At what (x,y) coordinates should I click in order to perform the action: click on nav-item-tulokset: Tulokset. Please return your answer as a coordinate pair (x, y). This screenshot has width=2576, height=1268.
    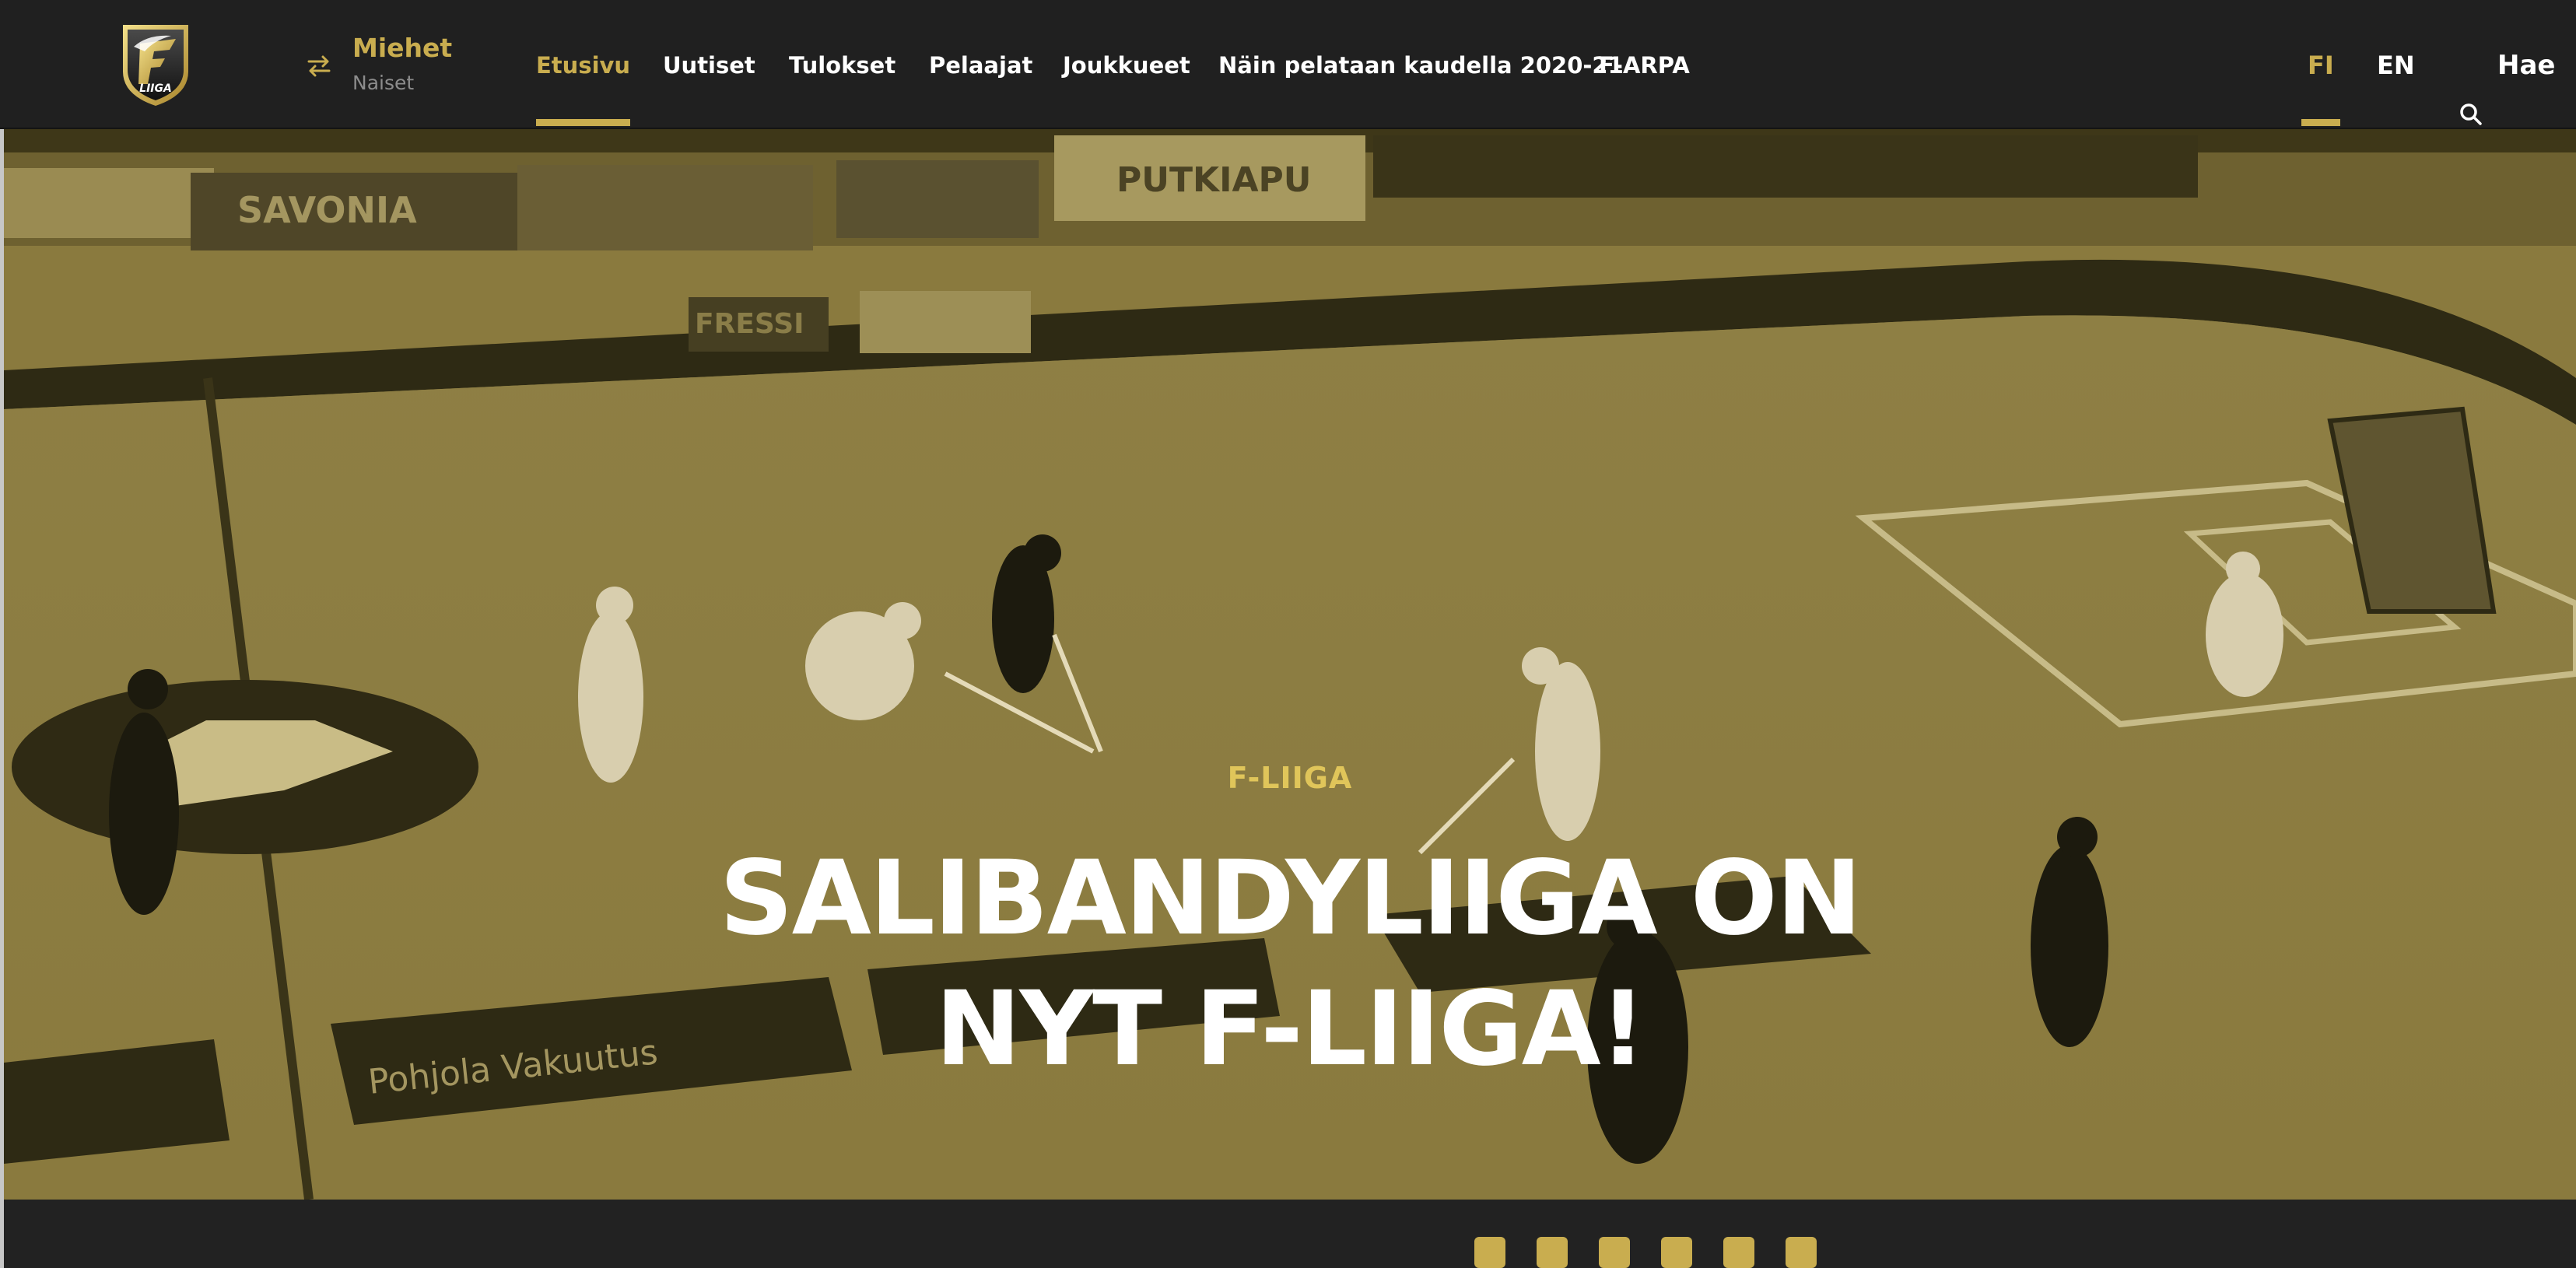
    Looking at the image, I should click on (842, 64).